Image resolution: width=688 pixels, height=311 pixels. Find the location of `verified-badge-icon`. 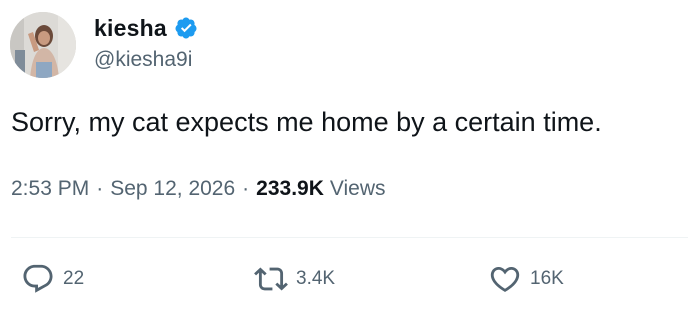

verified-badge-icon is located at coordinates (186, 28).